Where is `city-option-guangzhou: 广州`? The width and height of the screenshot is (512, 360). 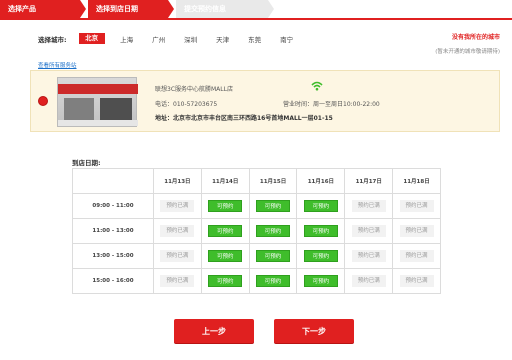
city-option-guangzhou: 广州 is located at coordinates (159, 39).